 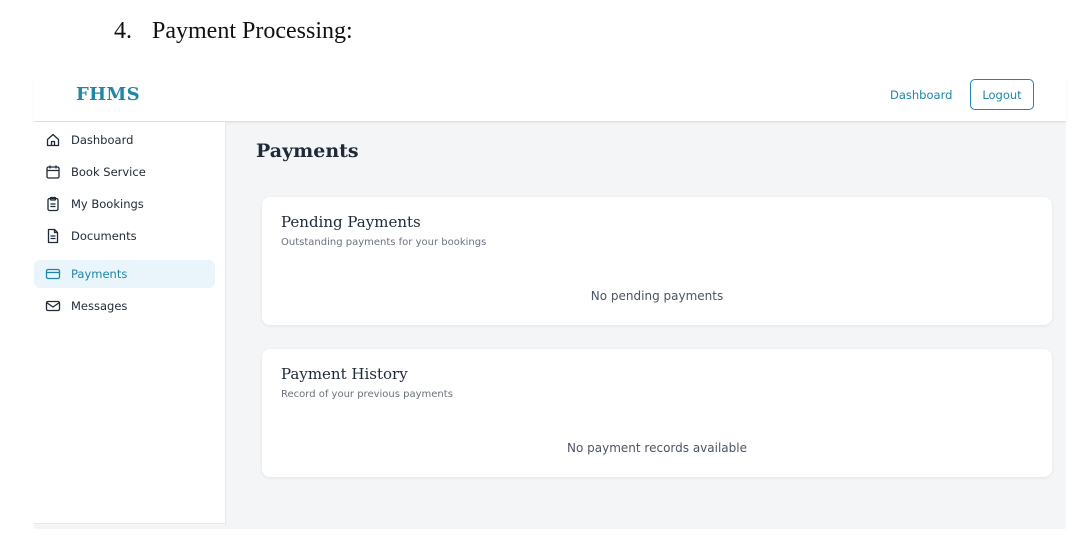 I want to click on app-logo: FHMS, so click(x=108, y=94).